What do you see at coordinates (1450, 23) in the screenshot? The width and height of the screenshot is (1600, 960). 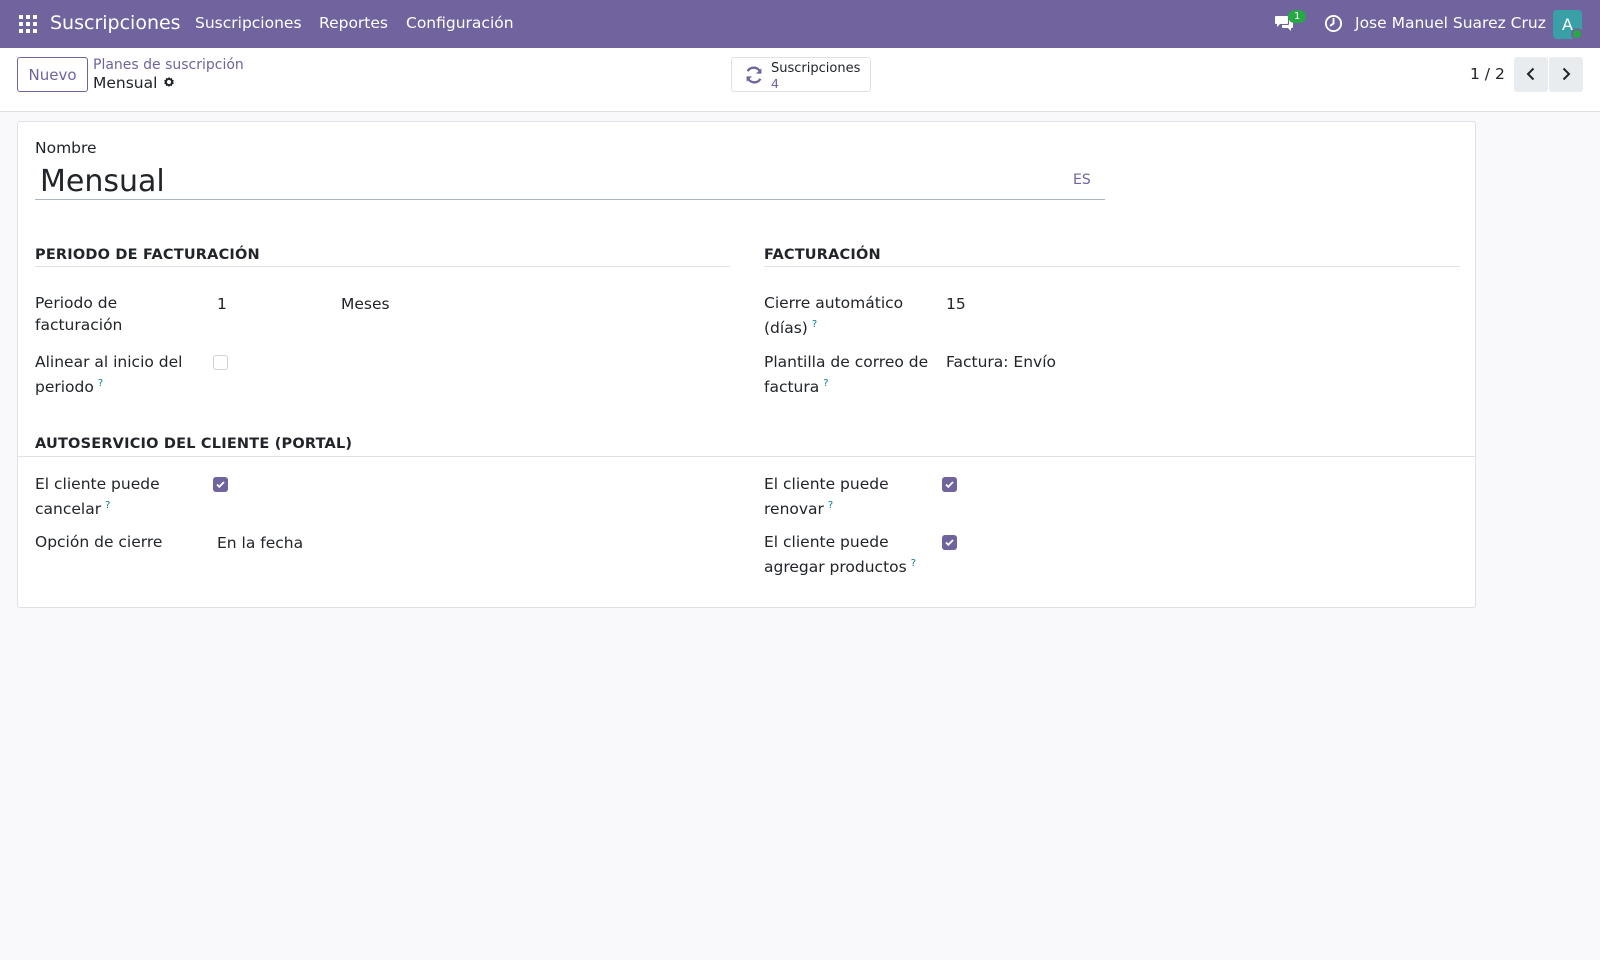 I see `user-menu-name: Jose Manuel Suarez Cruz` at bounding box center [1450, 23].